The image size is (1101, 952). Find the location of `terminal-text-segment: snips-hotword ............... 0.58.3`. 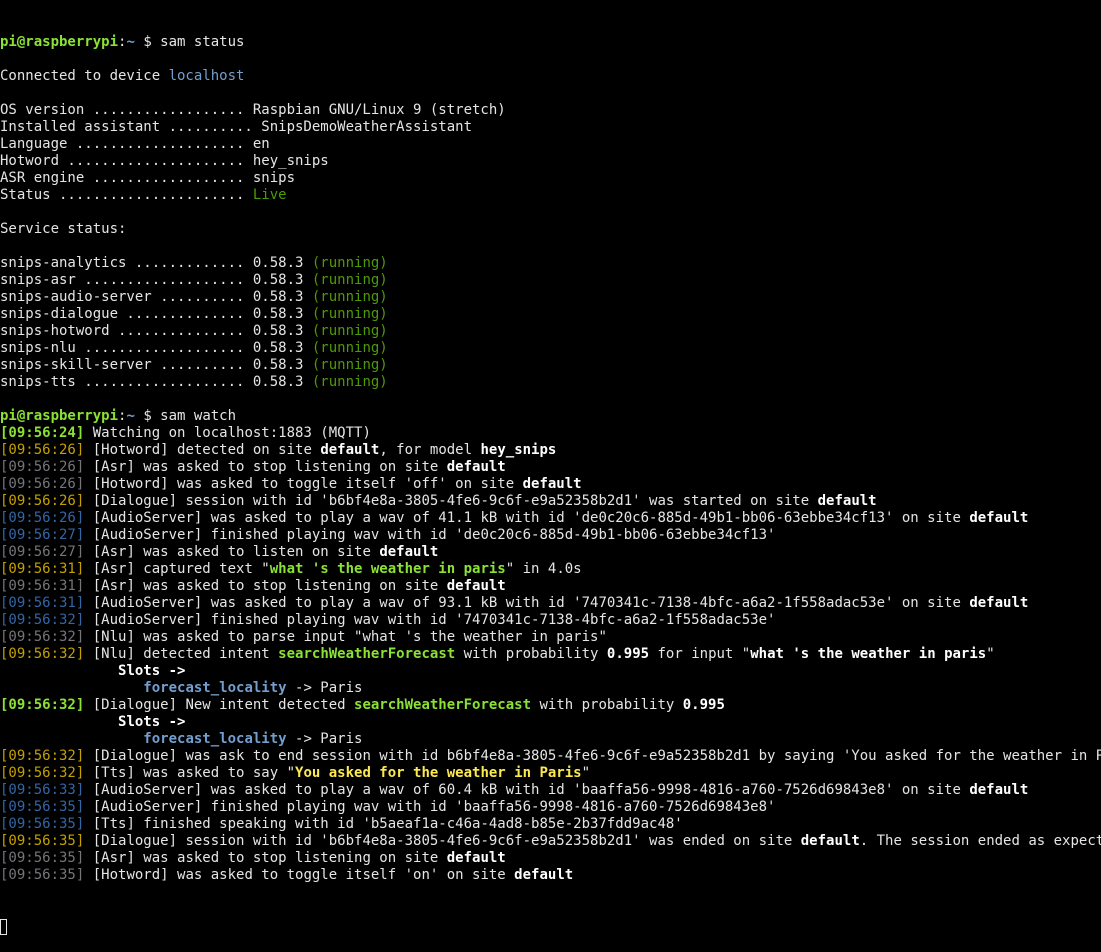

terminal-text-segment: snips-hotword ............... 0.58.3 is located at coordinates (156, 331).